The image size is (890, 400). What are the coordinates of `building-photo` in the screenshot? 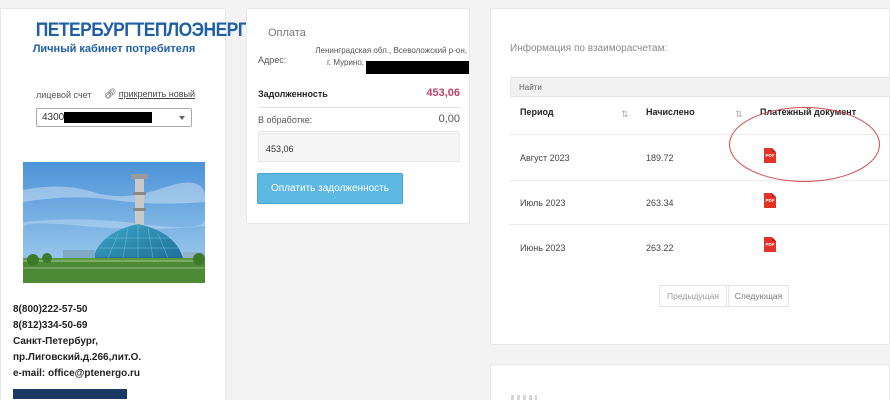 It's located at (114, 222).